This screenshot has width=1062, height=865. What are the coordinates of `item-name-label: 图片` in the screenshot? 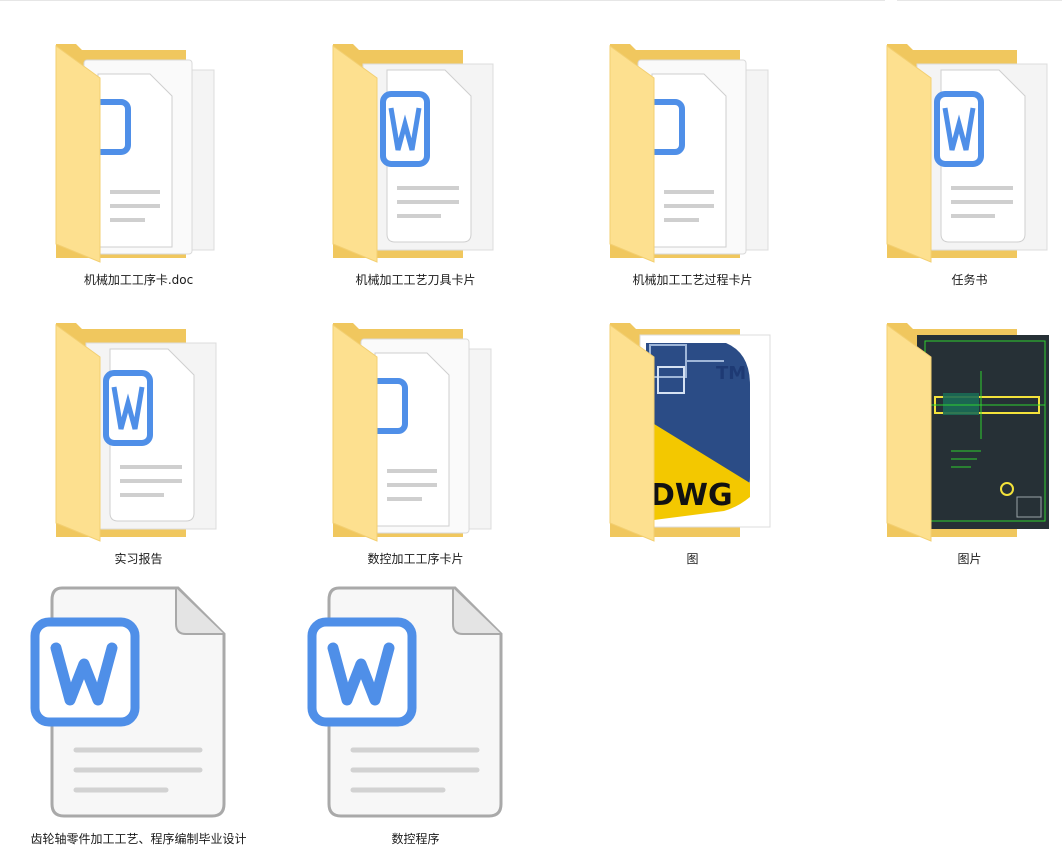 It's located at (969, 559).